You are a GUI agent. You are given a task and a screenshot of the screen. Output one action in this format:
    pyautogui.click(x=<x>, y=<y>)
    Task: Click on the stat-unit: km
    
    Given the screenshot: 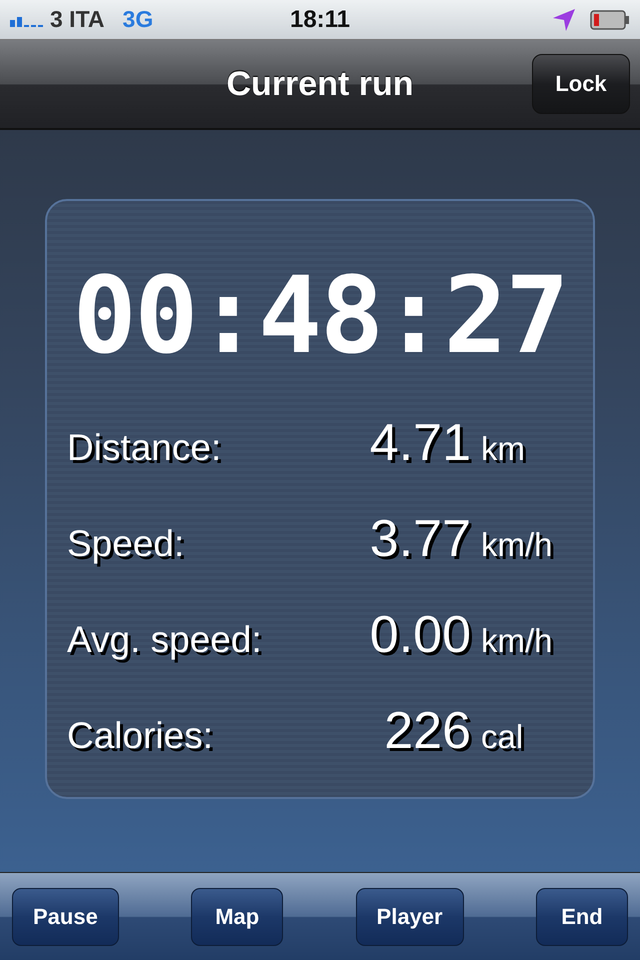 What is the action you would take?
    pyautogui.click(x=503, y=449)
    